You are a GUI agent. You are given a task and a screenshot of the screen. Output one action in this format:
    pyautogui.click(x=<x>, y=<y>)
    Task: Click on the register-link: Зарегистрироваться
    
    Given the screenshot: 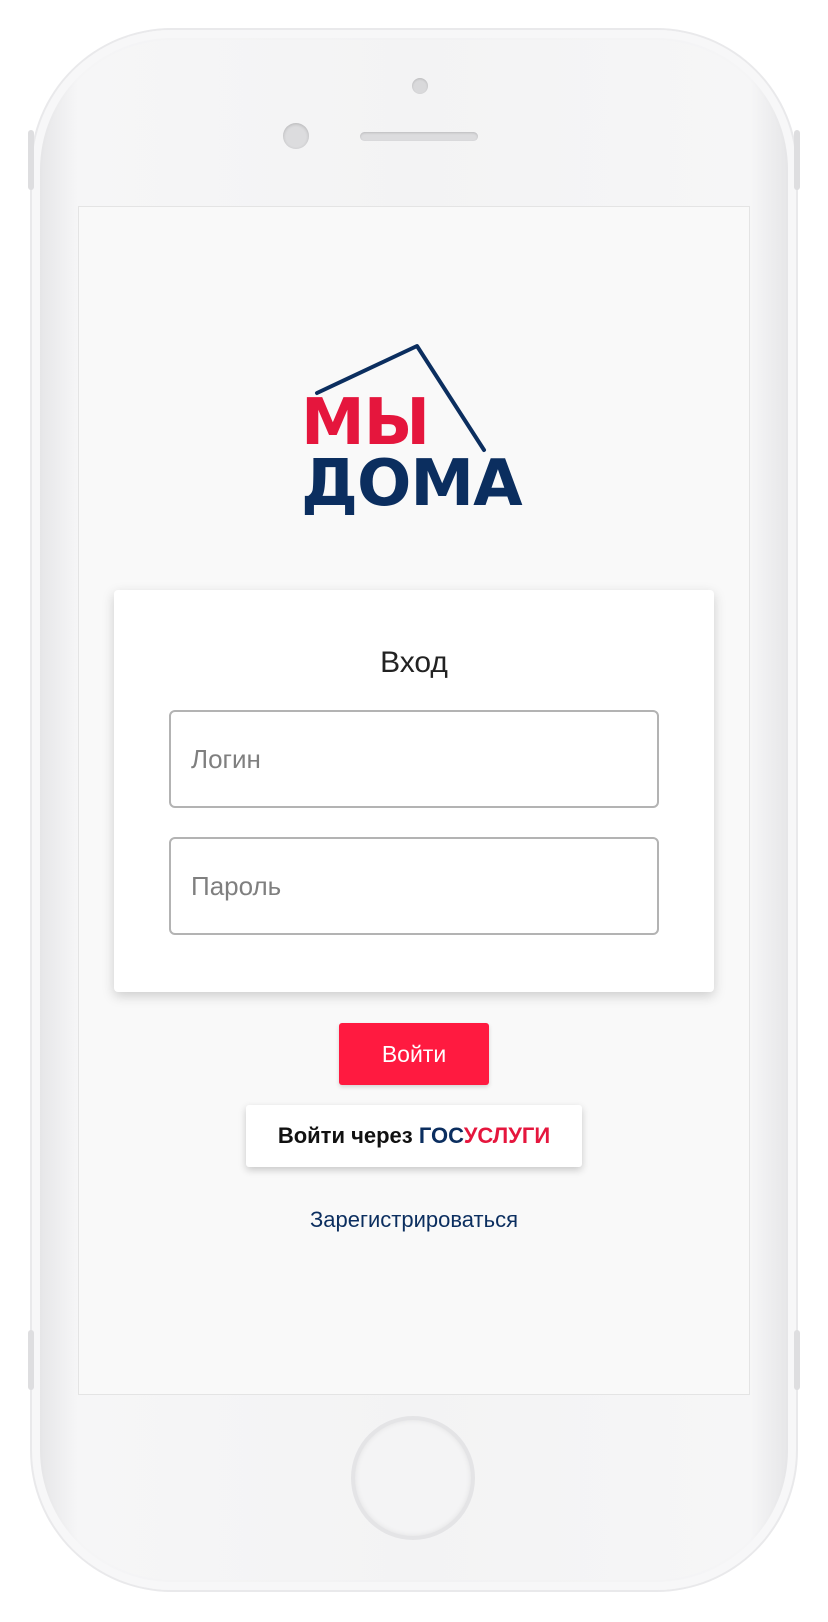 What is the action you would take?
    pyautogui.click(x=414, y=1219)
    